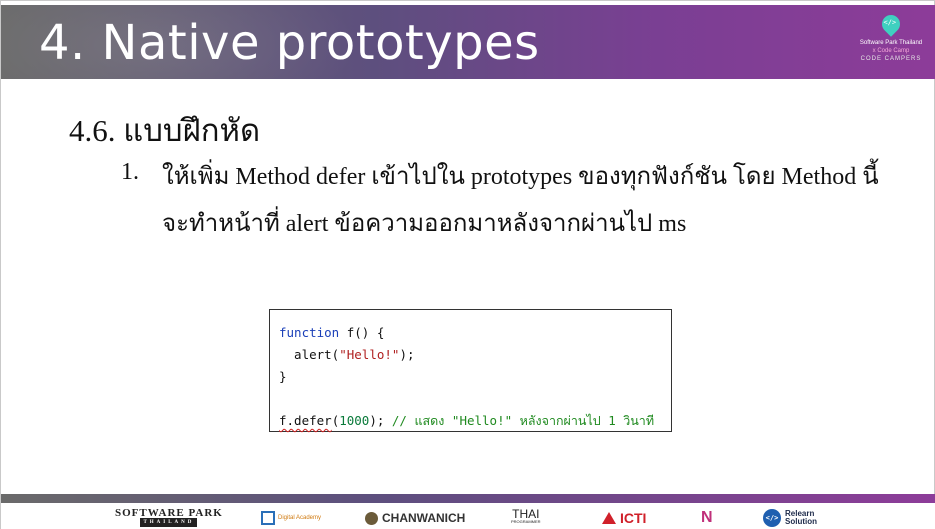  I want to click on icti-text: ICTI, so click(633, 518).